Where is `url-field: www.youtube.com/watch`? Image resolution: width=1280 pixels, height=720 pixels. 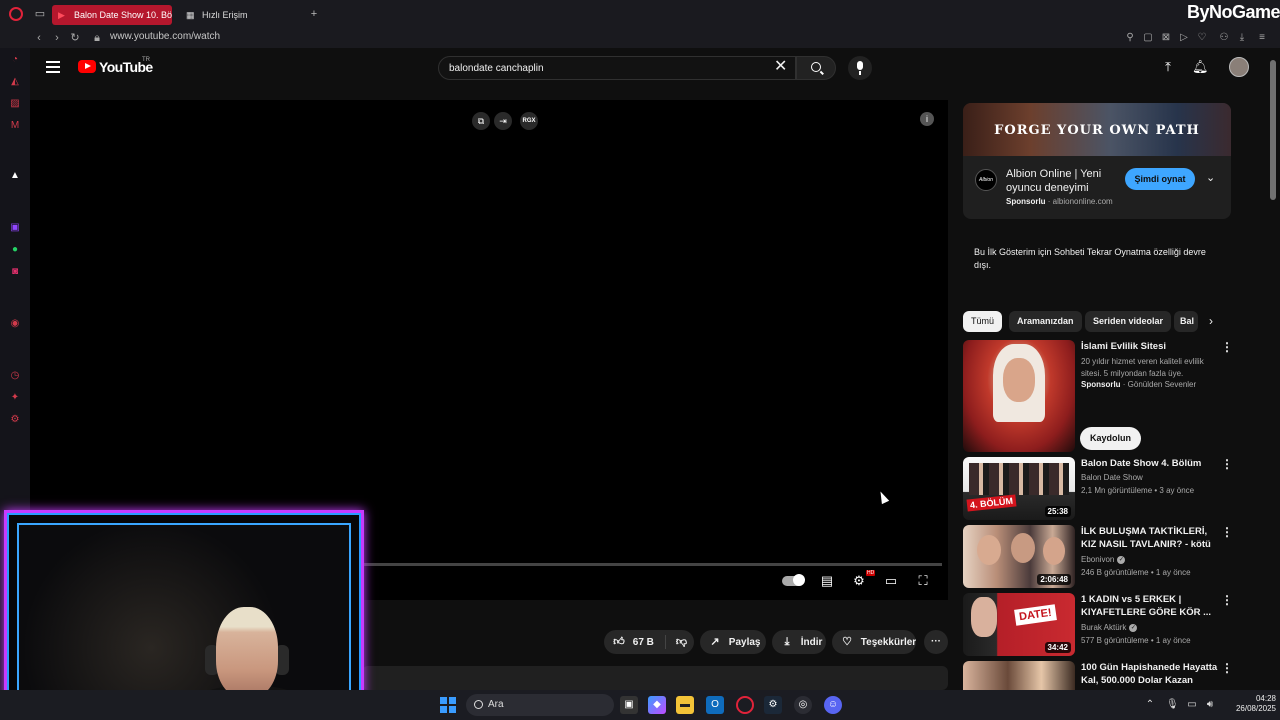 url-field: www.youtube.com/watch is located at coordinates (165, 36).